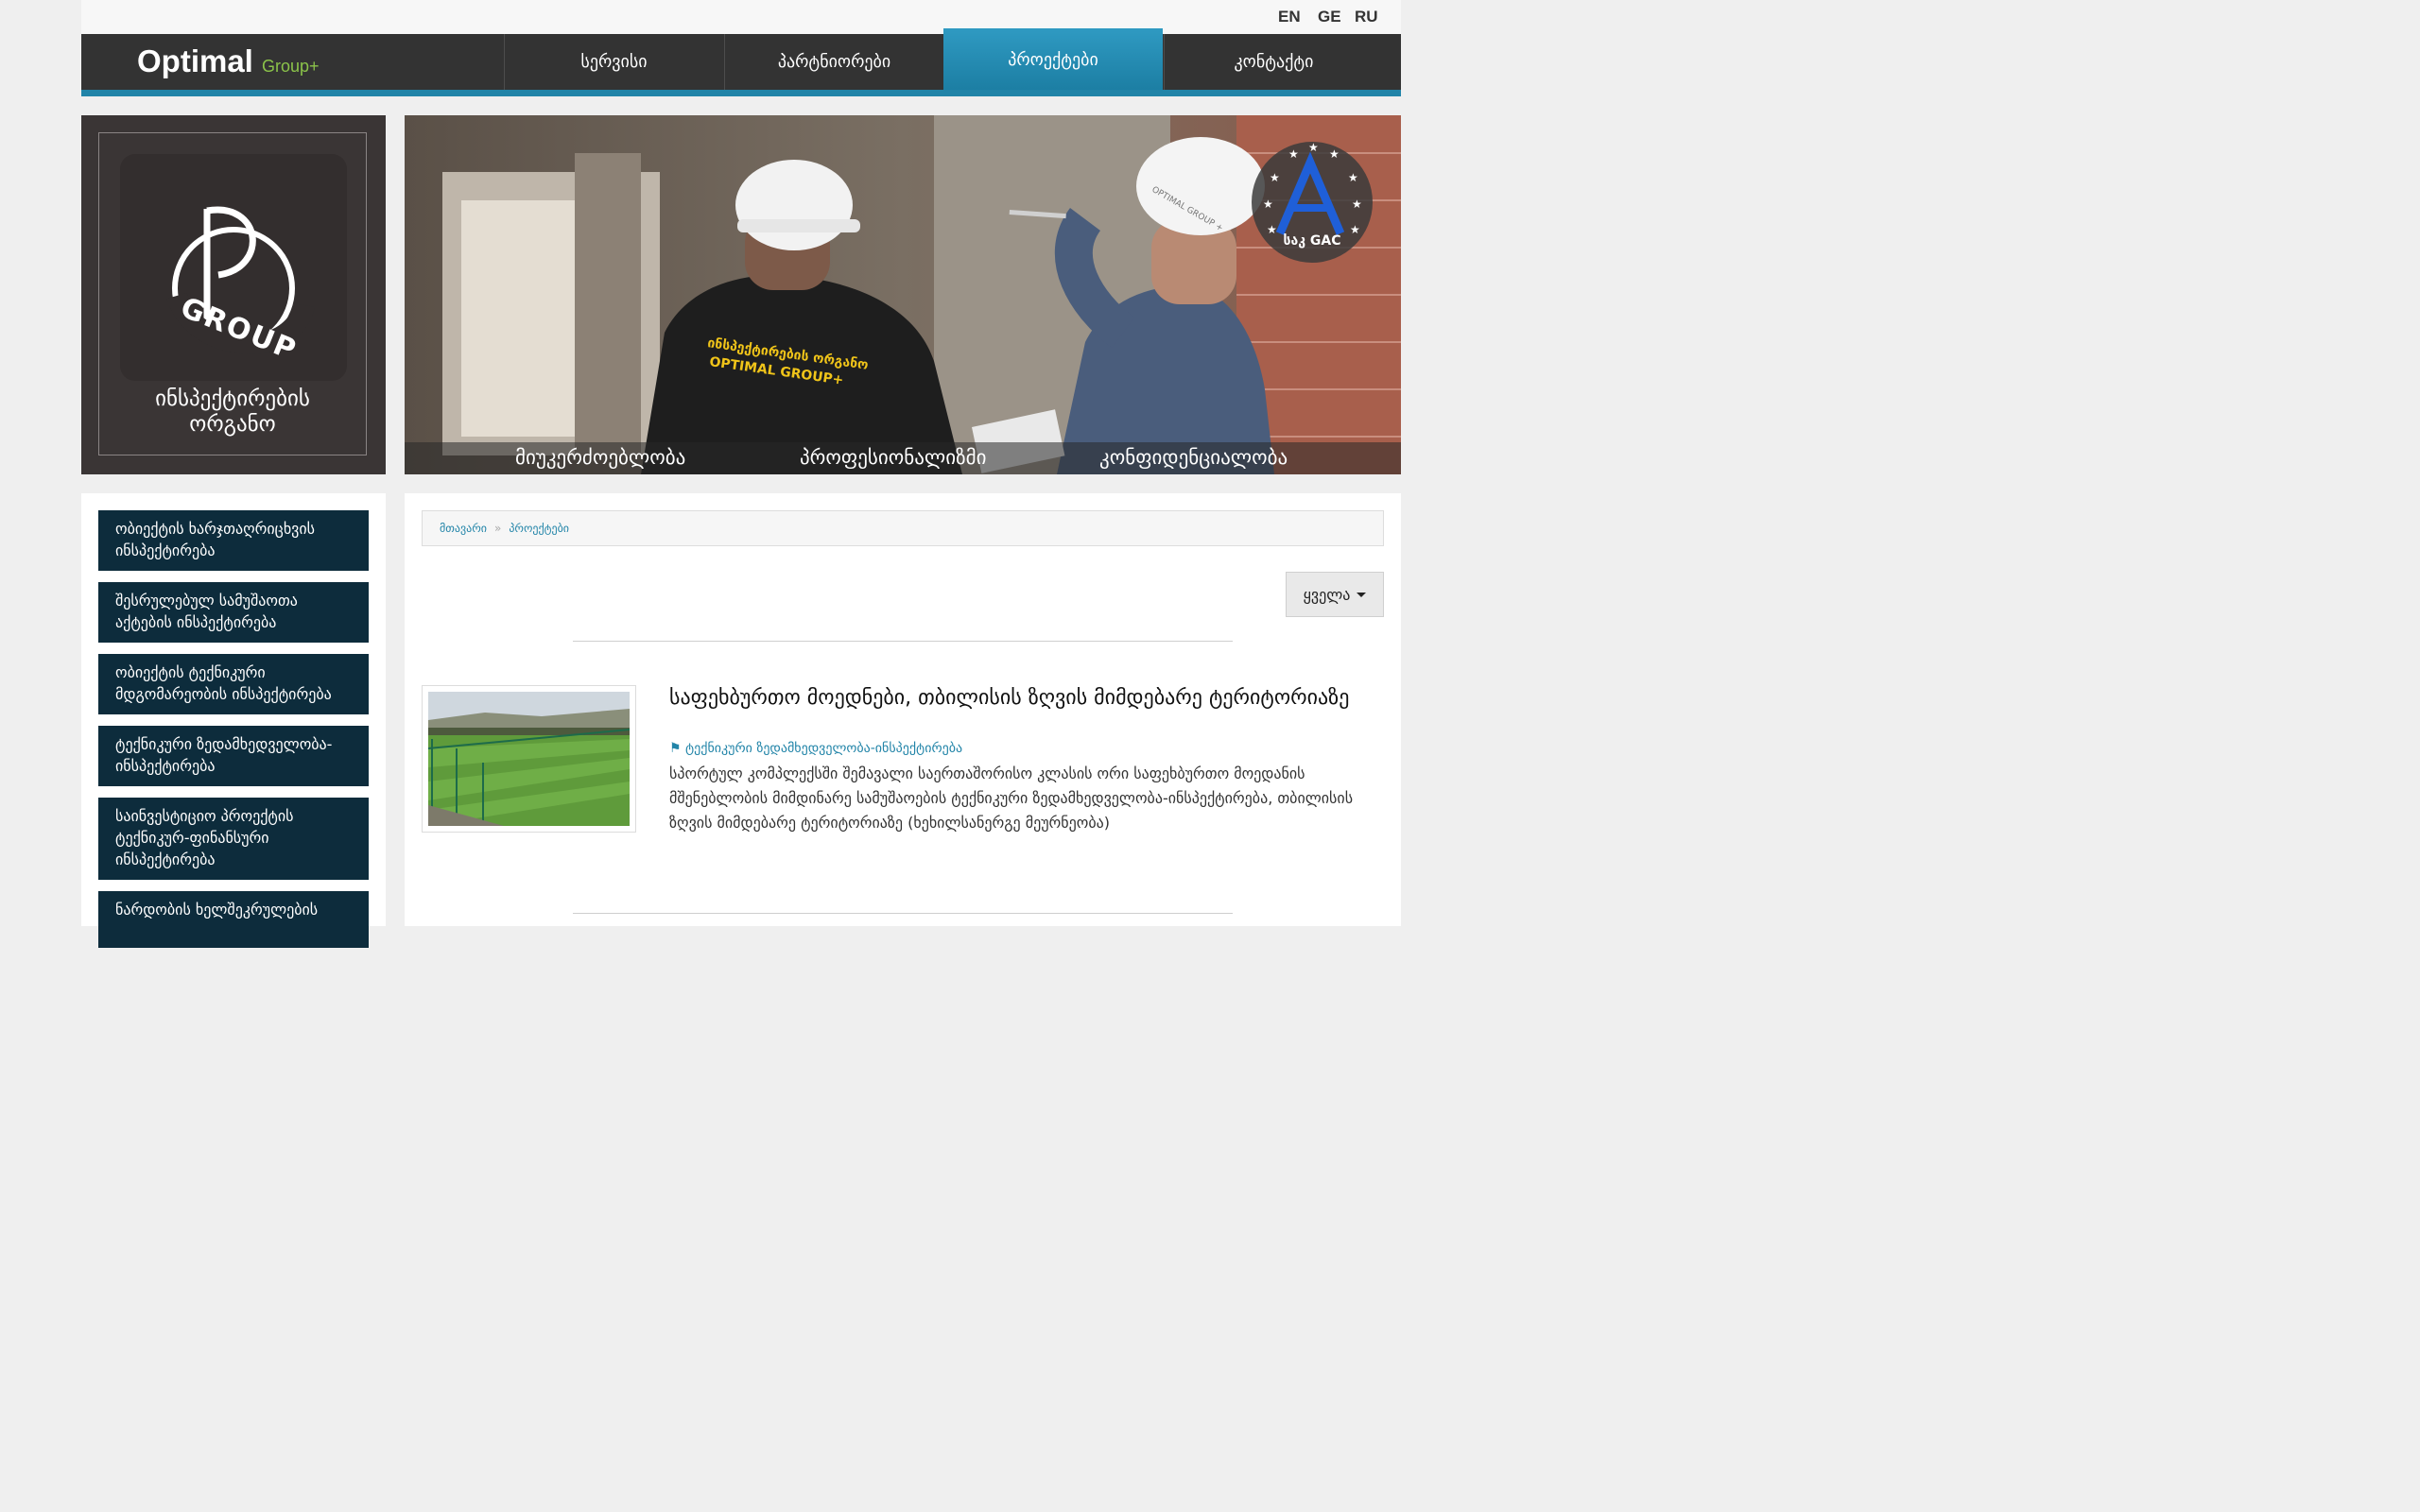 The width and height of the screenshot is (2420, 1512). I want to click on svg-text: GROUP, so click(239, 329).